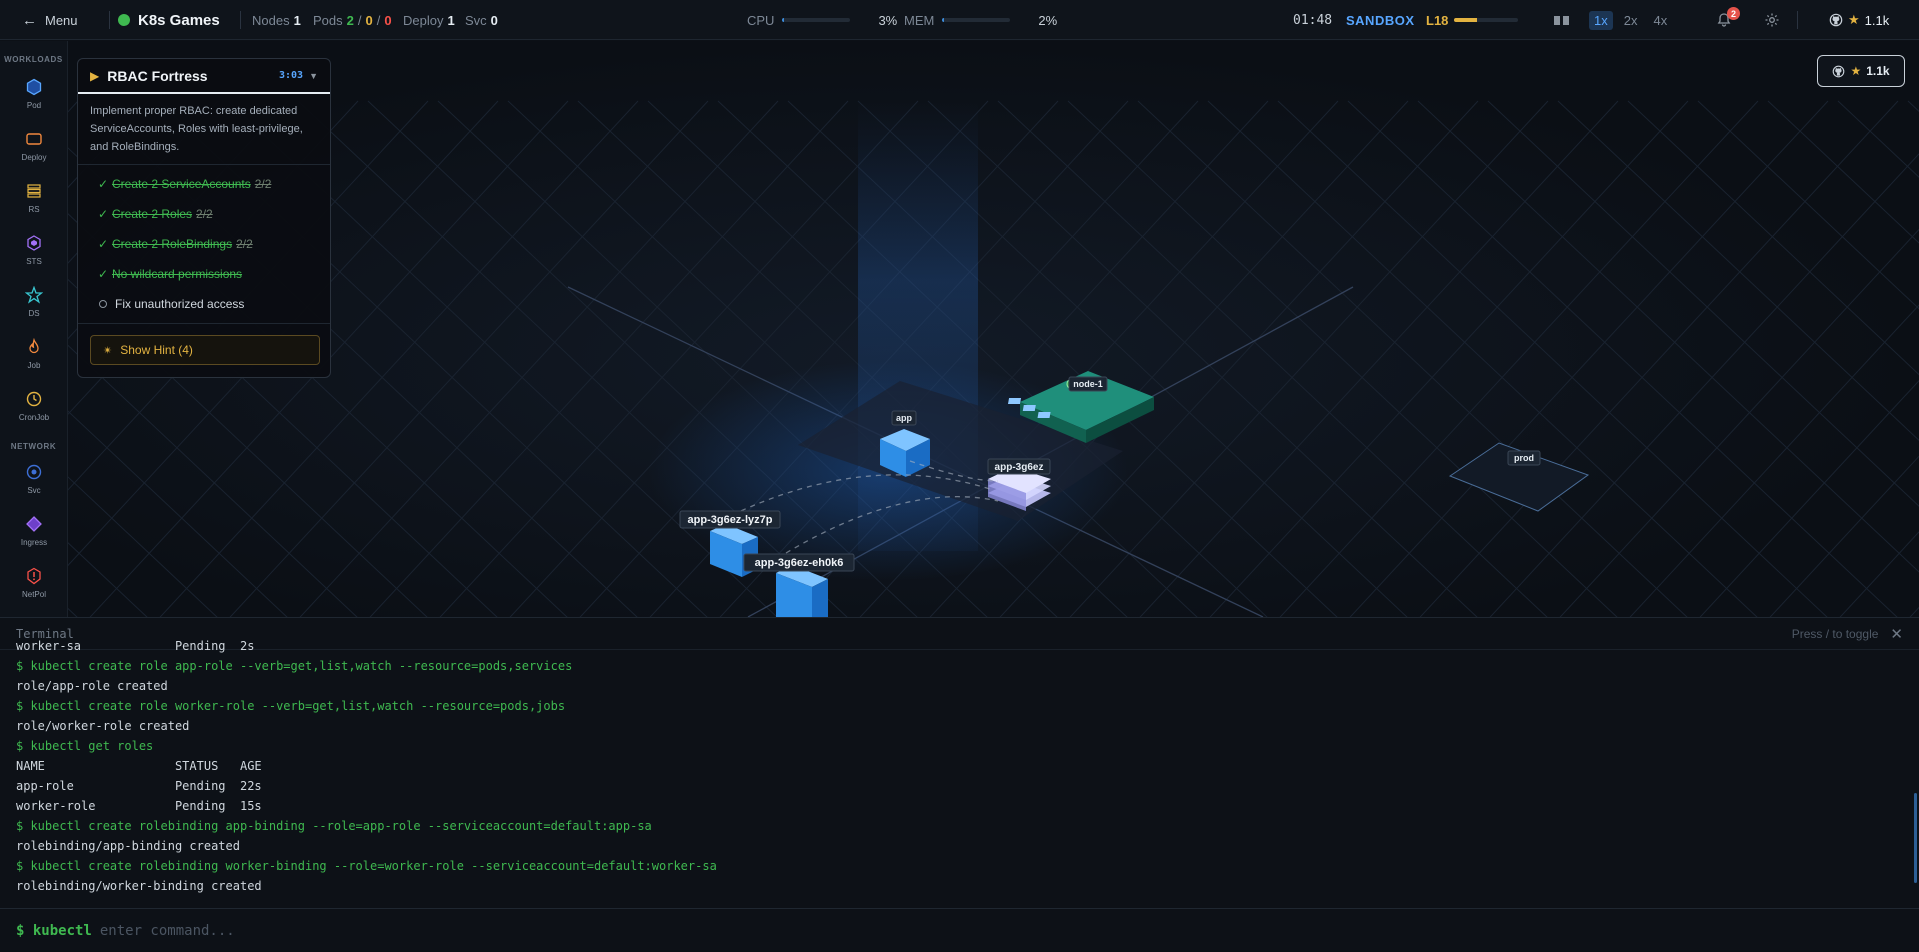  Describe the element at coordinates (761, 20) in the screenshot. I see `cpu-label: CPU` at that location.